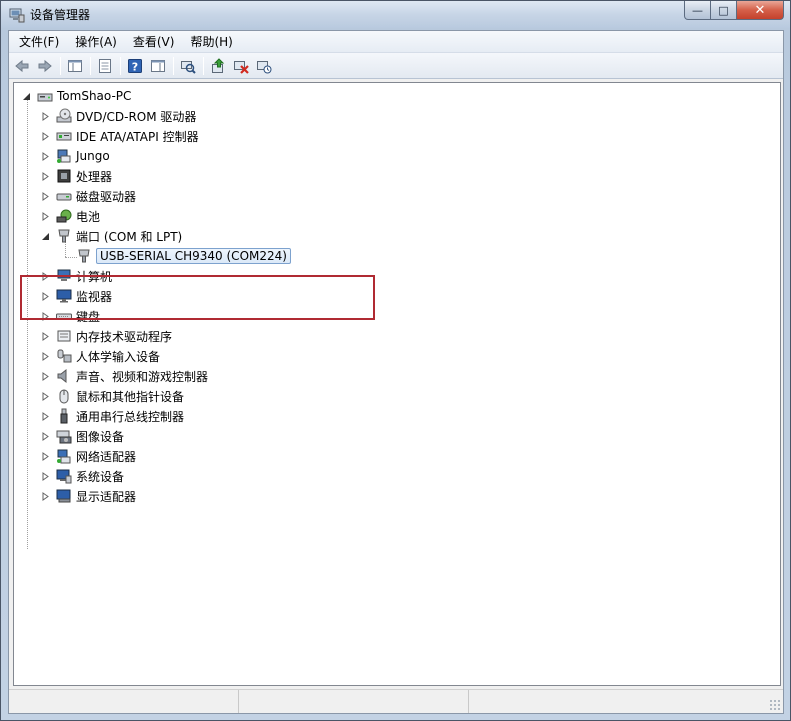 This screenshot has height=721, width=791. Describe the element at coordinates (45, 96) in the screenshot. I see `computer-icon` at that location.